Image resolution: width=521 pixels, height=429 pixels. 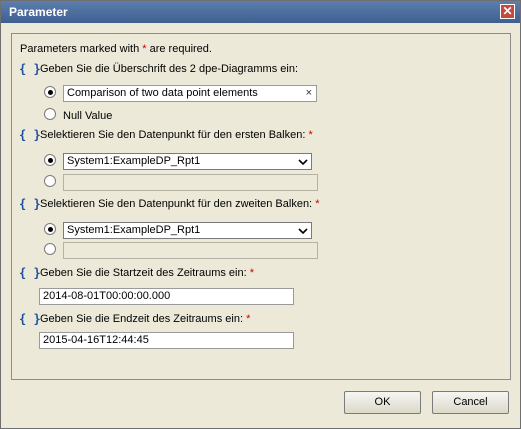 I want to click on end-time-input: 2015-04-16T12:44:45, so click(x=166, y=340).